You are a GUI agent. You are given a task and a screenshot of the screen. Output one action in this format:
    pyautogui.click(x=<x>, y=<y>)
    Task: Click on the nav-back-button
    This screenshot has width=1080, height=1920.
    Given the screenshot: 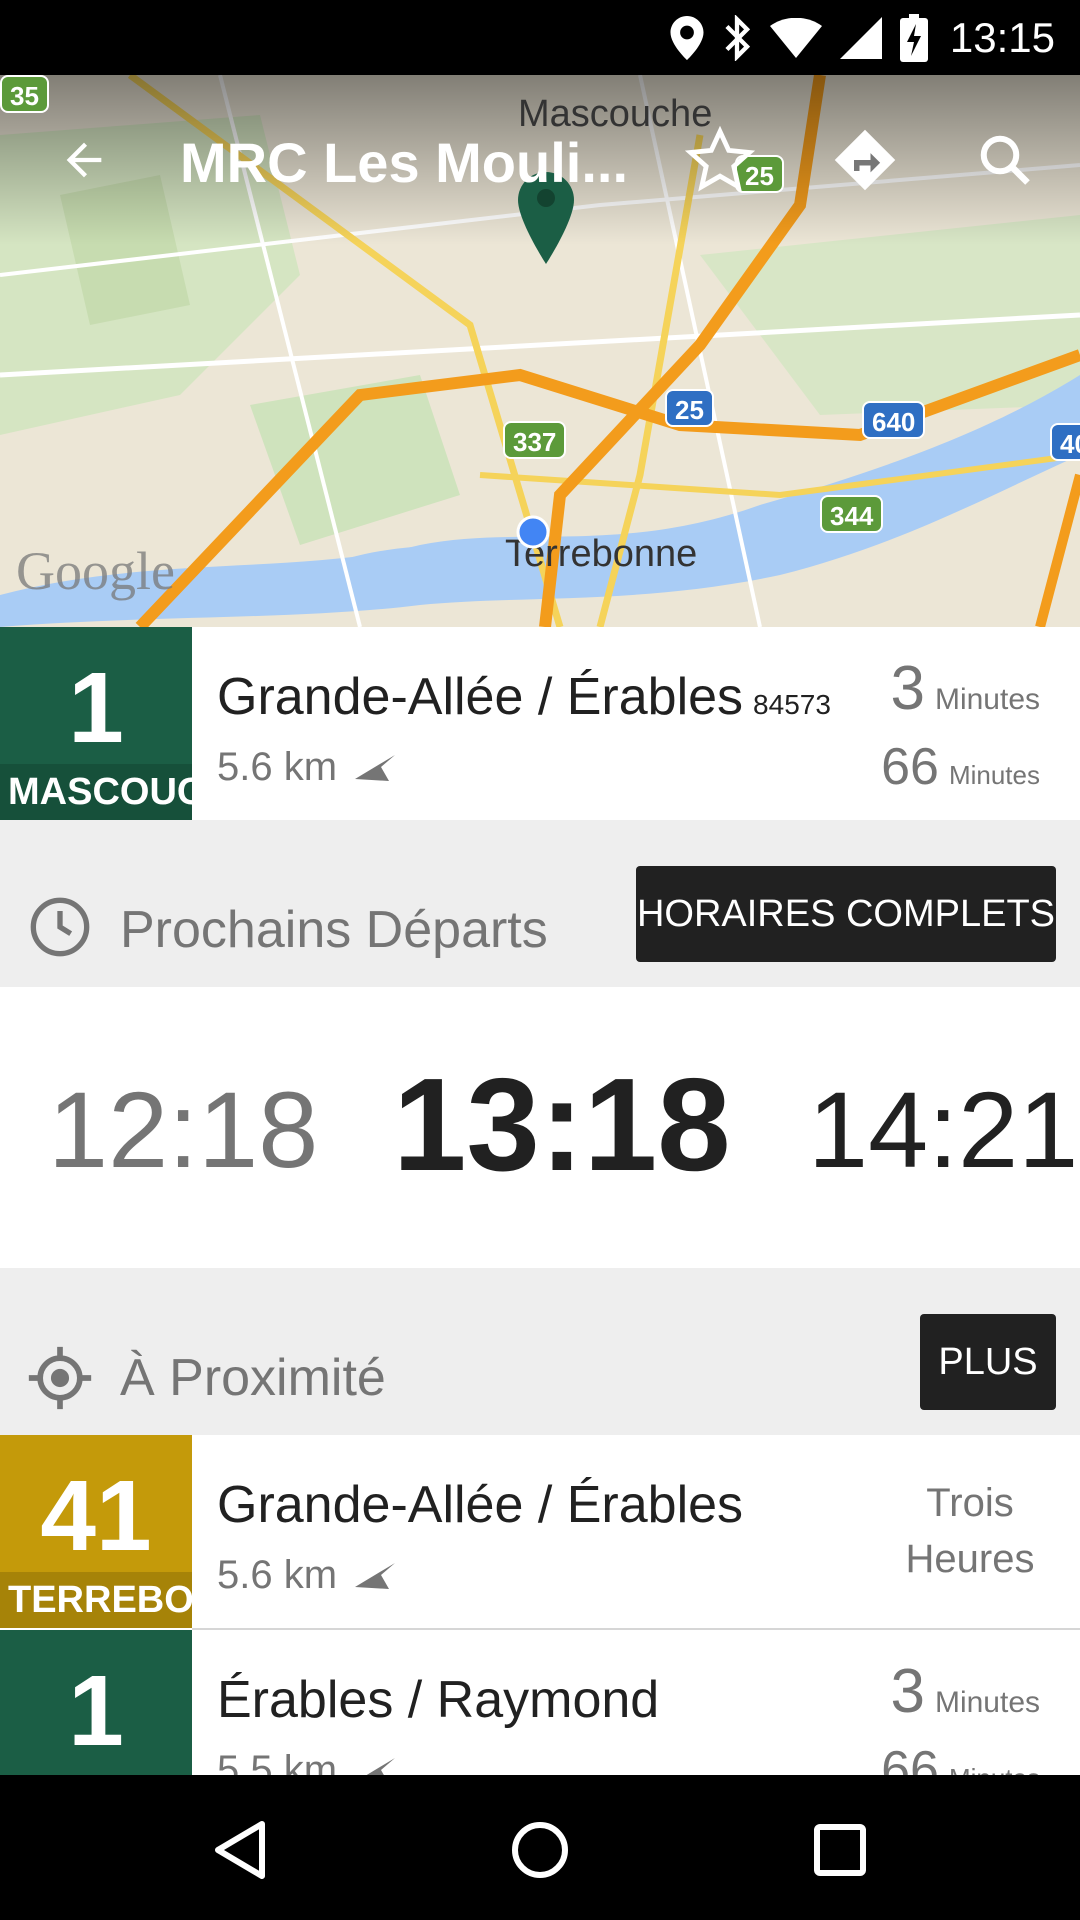 What is the action you would take?
    pyautogui.click(x=240, y=1850)
    